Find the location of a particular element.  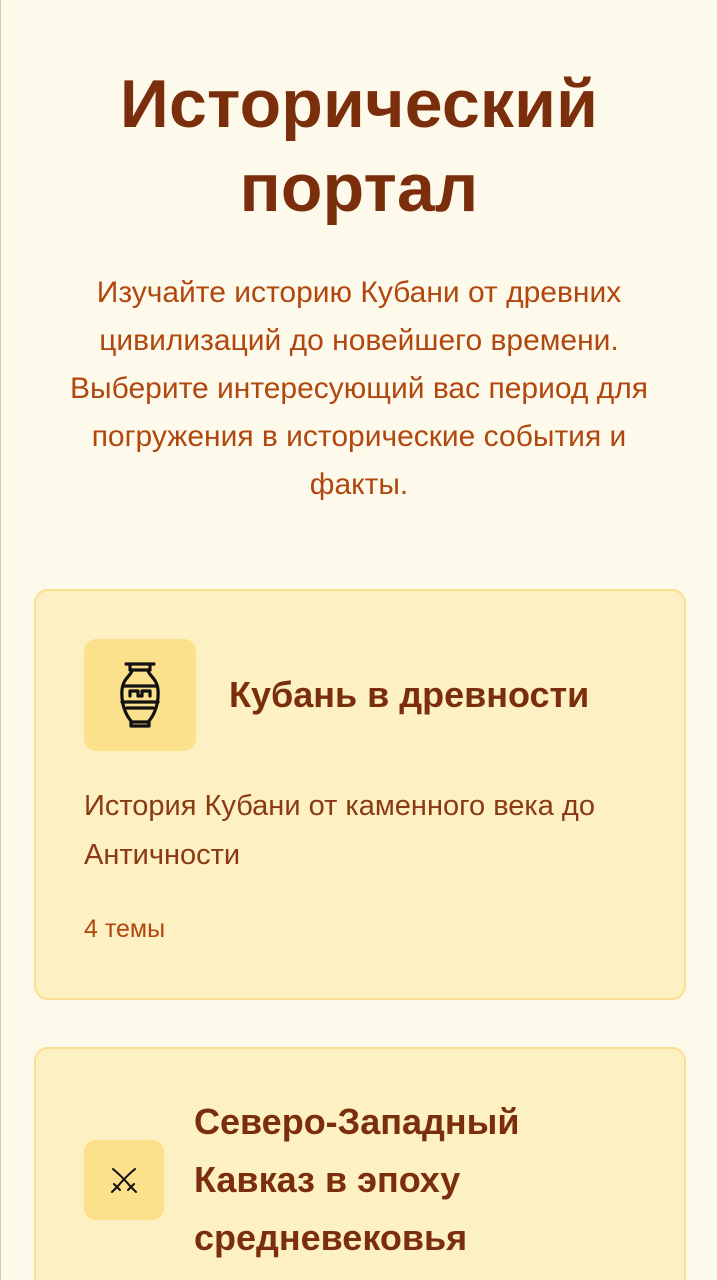

crossed-sabers-icon is located at coordinates (124, 1180).